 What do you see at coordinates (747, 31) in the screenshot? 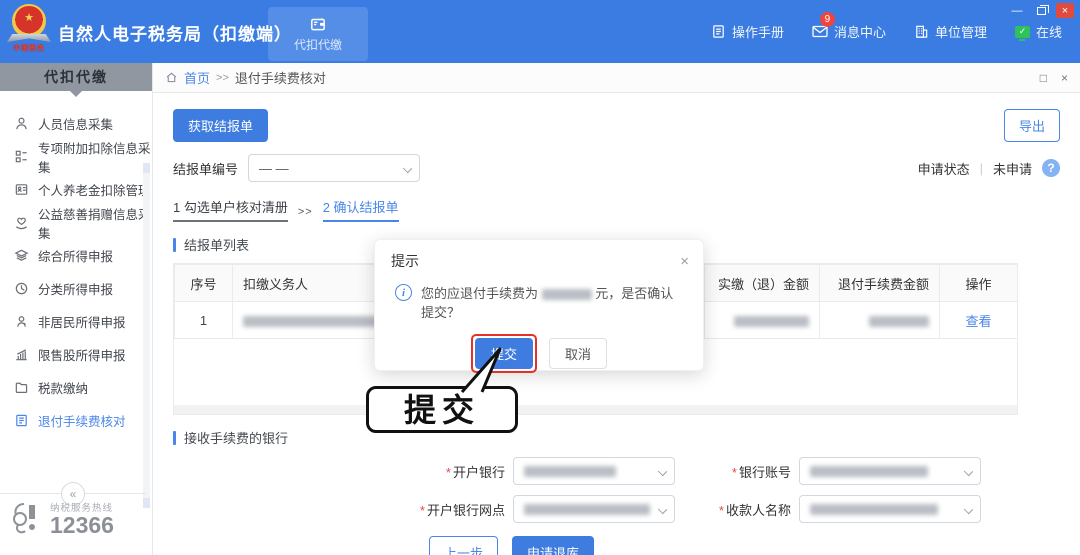
I see `nav-manual: 操作手册` at bounding box center [747, 31].